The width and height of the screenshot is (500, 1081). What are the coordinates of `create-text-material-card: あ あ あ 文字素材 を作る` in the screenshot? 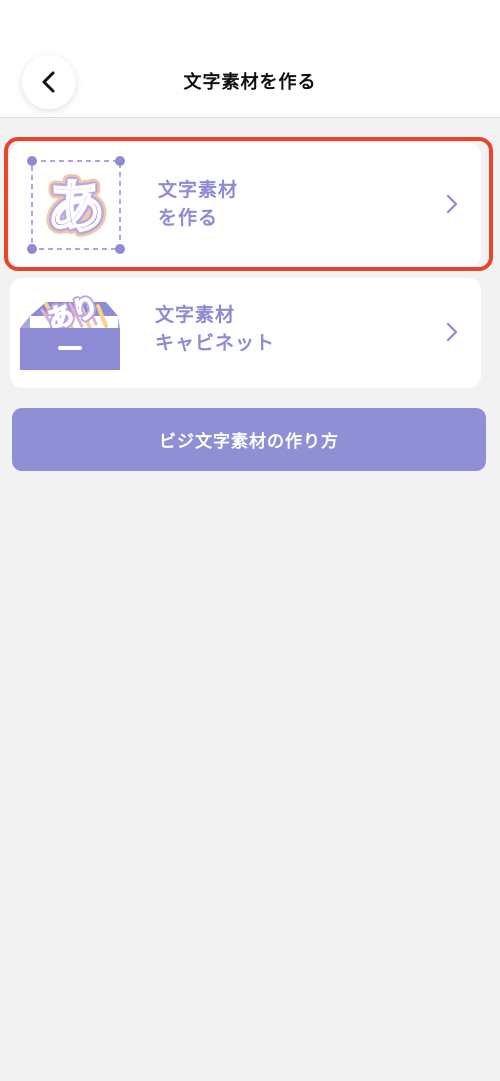 It's located at (245, 205).